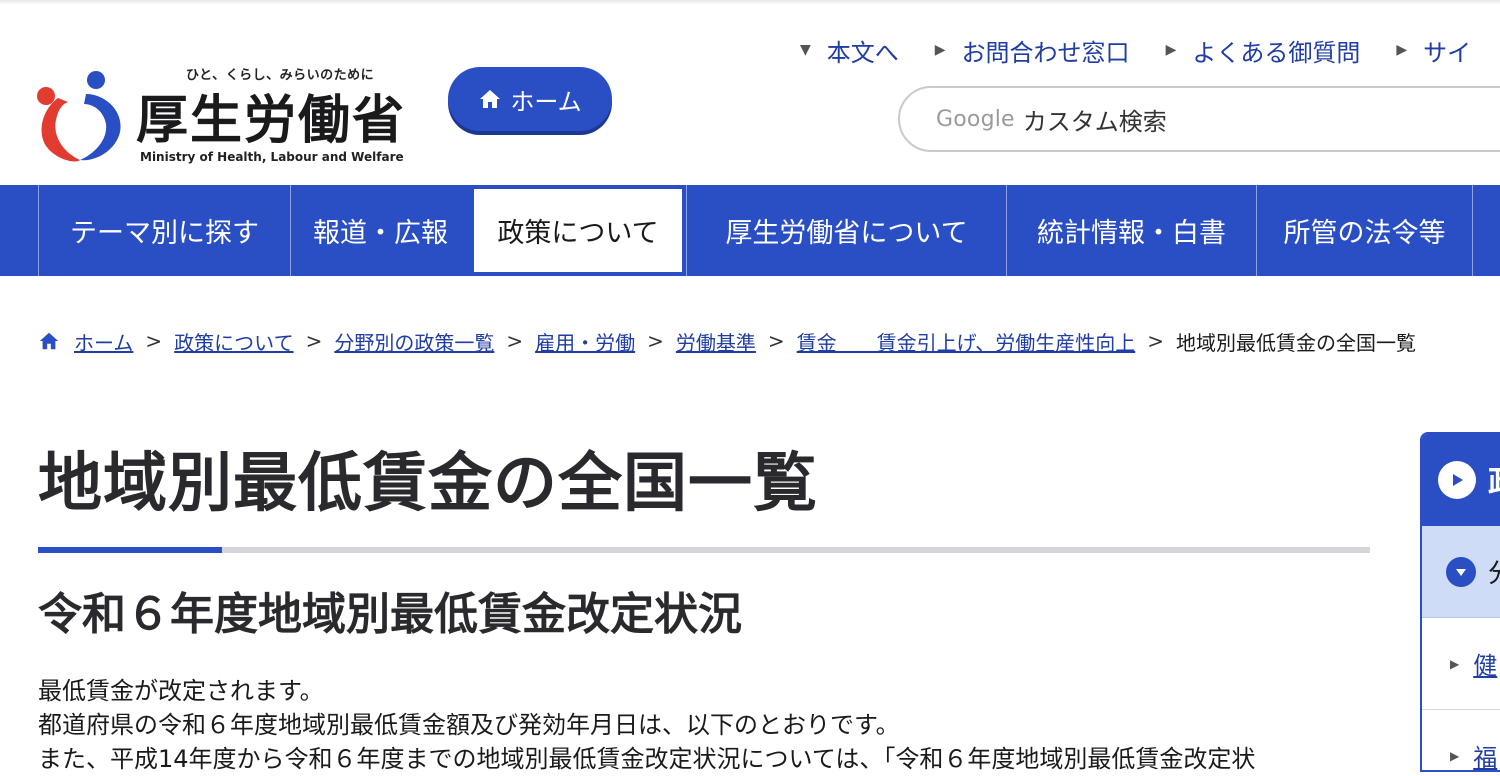 This screenshot has width=1500, height=776. What do you see at coordinates (975, 119) in the screenshot?
I see `google-brand-label: Google` at bounding box center [975, 119].